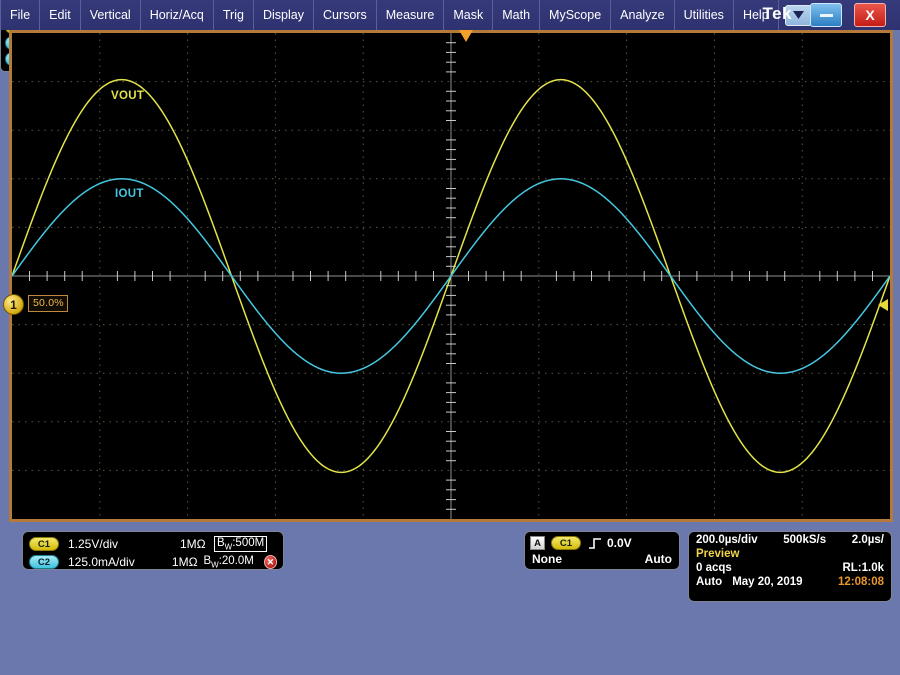 The height and width of the screenshot is (675, 900). Describe the element at coordinates (197, 544) in the screenshot. I see `channel-impedance-c1: 1MΩ` at that location.